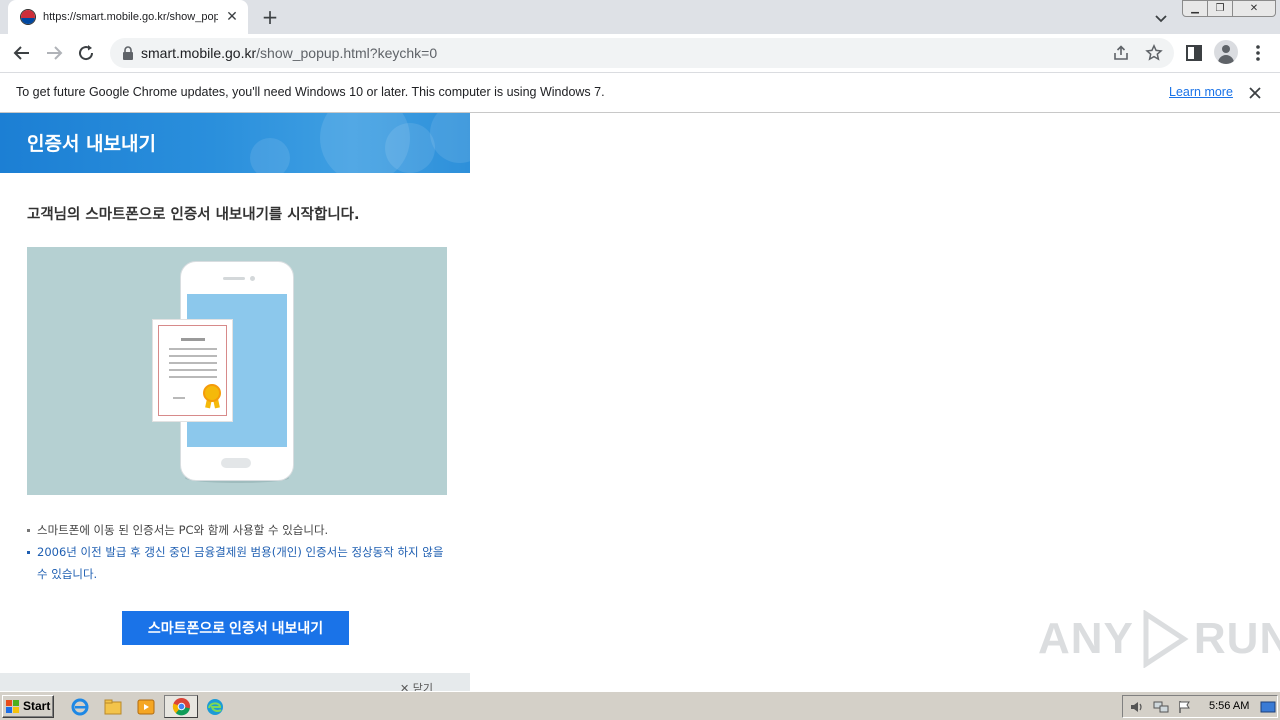 This screenshot has width=1280, height=720. Describe the element at coordinates (1229, 706) in the screenshot. I see `taskbar-clock: 5:56 AM` at that location.